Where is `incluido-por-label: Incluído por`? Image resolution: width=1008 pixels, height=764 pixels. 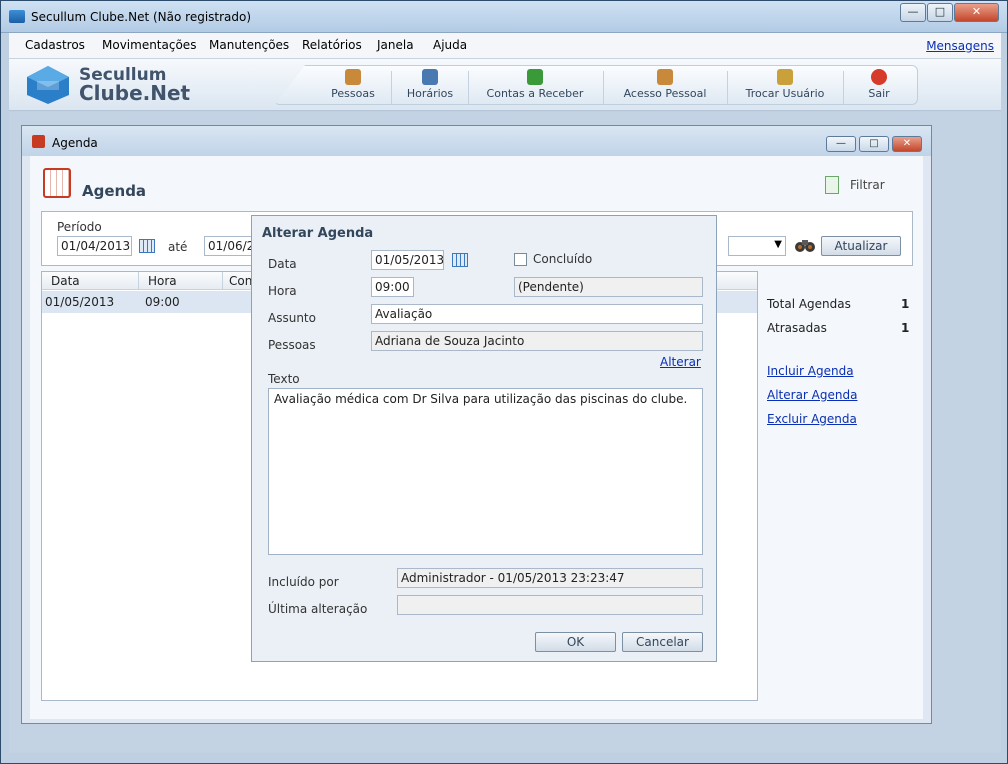 incluido-por-label: Incluído por is located at coordinates (303, 582).